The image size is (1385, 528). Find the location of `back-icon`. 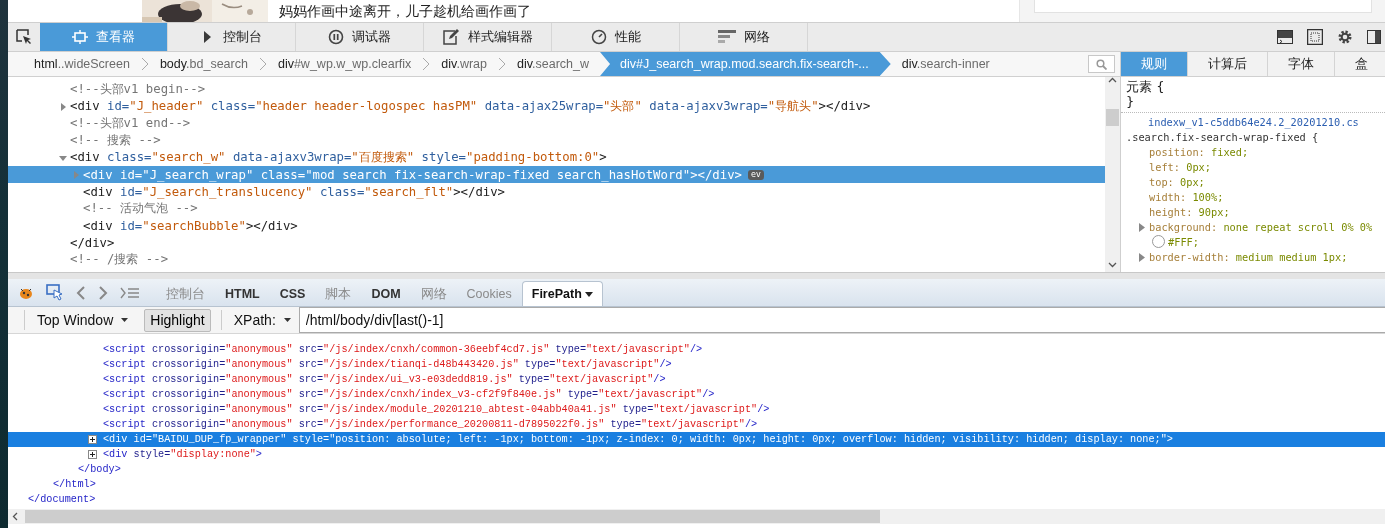

back-icon is located at coordinates (81, 292).